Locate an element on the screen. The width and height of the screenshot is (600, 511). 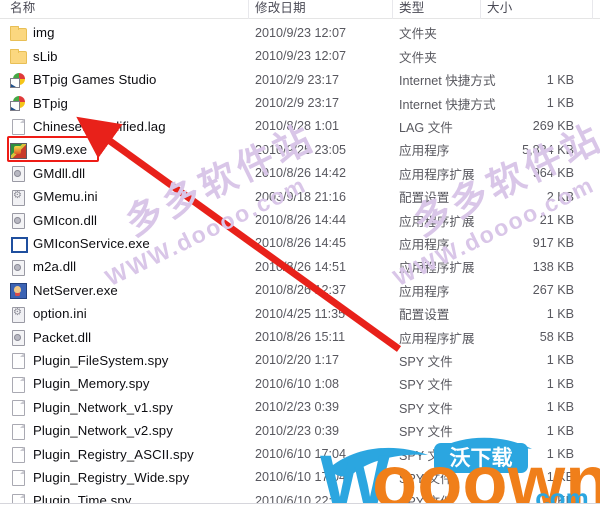
file-name-label: Packet.dll is located at coordinates (62, 337).